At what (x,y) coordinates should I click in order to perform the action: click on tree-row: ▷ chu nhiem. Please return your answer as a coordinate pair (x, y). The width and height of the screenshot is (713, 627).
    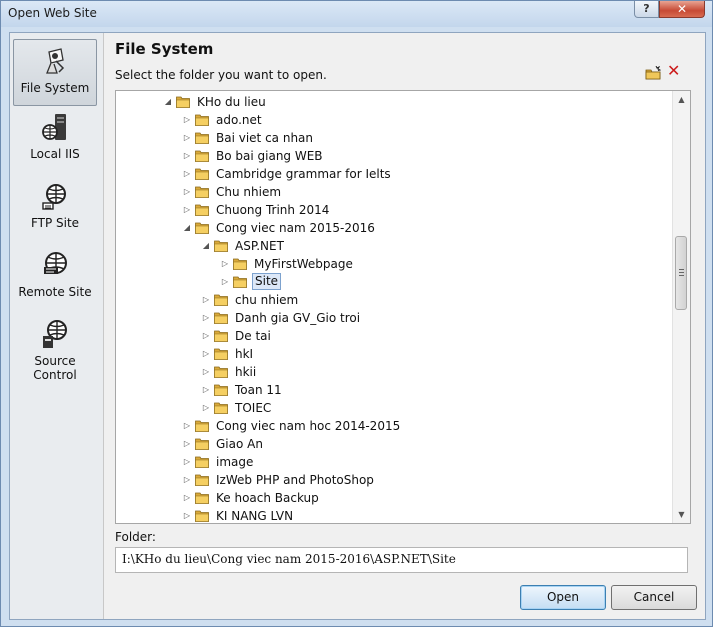
    Looking at the image, I should click on (381, 300).